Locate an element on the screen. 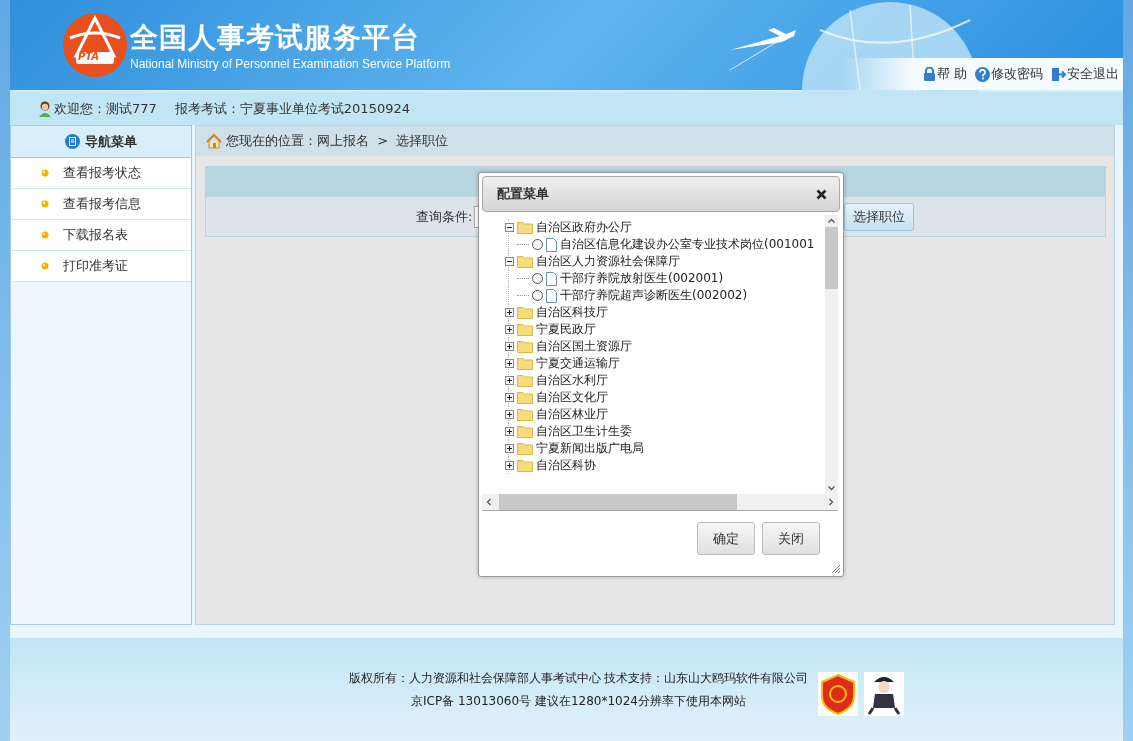 This screenshot has height=741, width=1133. resize-grip-icon is located at coordinates (836, 569).